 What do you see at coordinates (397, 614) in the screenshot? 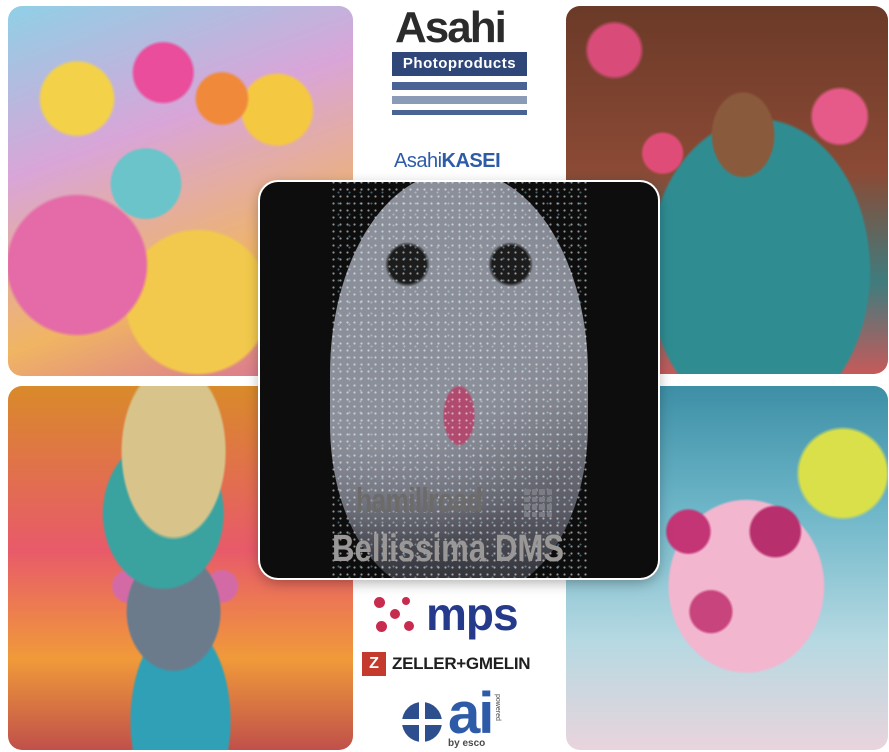
I see `mps-dots-icon` at bounding box center [397, 614].